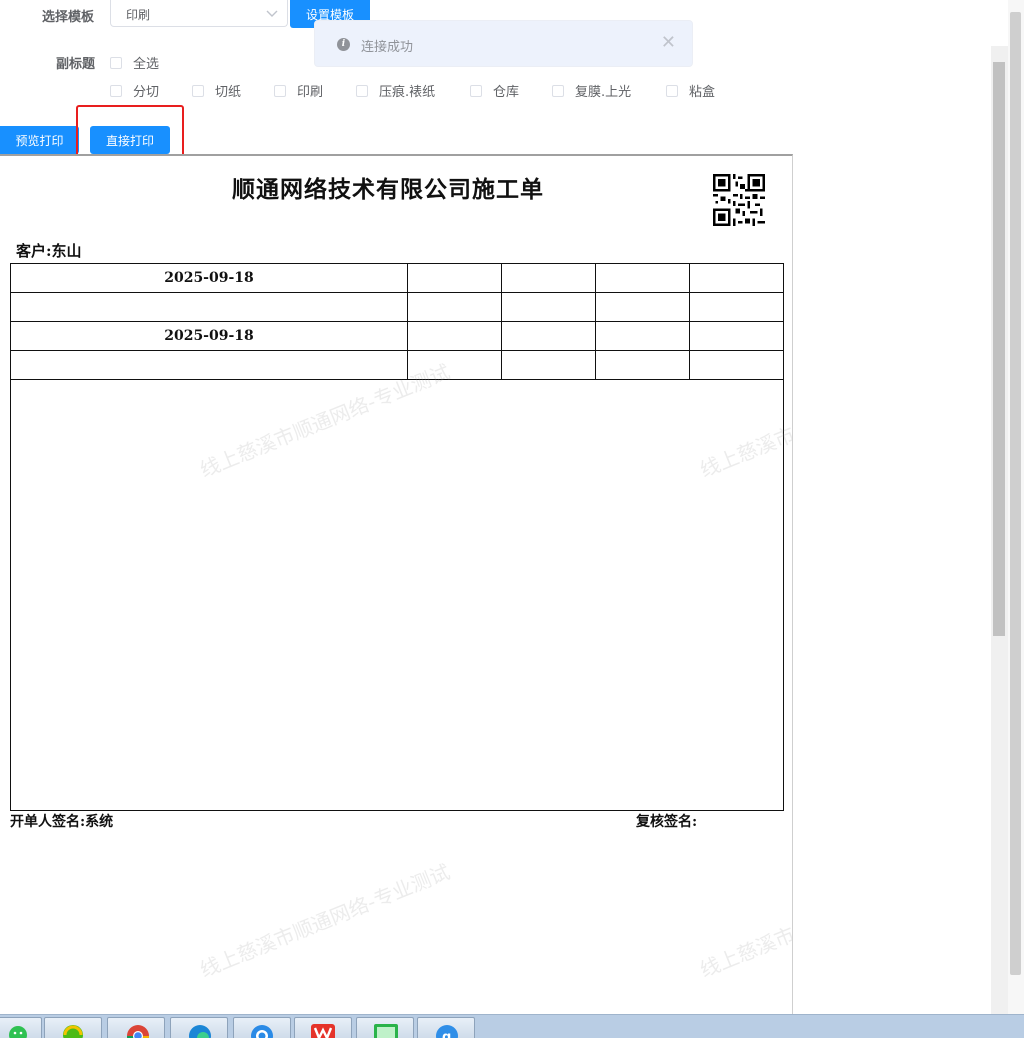 This screenshot has height=1038, width=1024. Describe the element at coordinates (388, 187) in the screenshot. I see `document-title: 顺通网络技术有限公司施工单` at that location.